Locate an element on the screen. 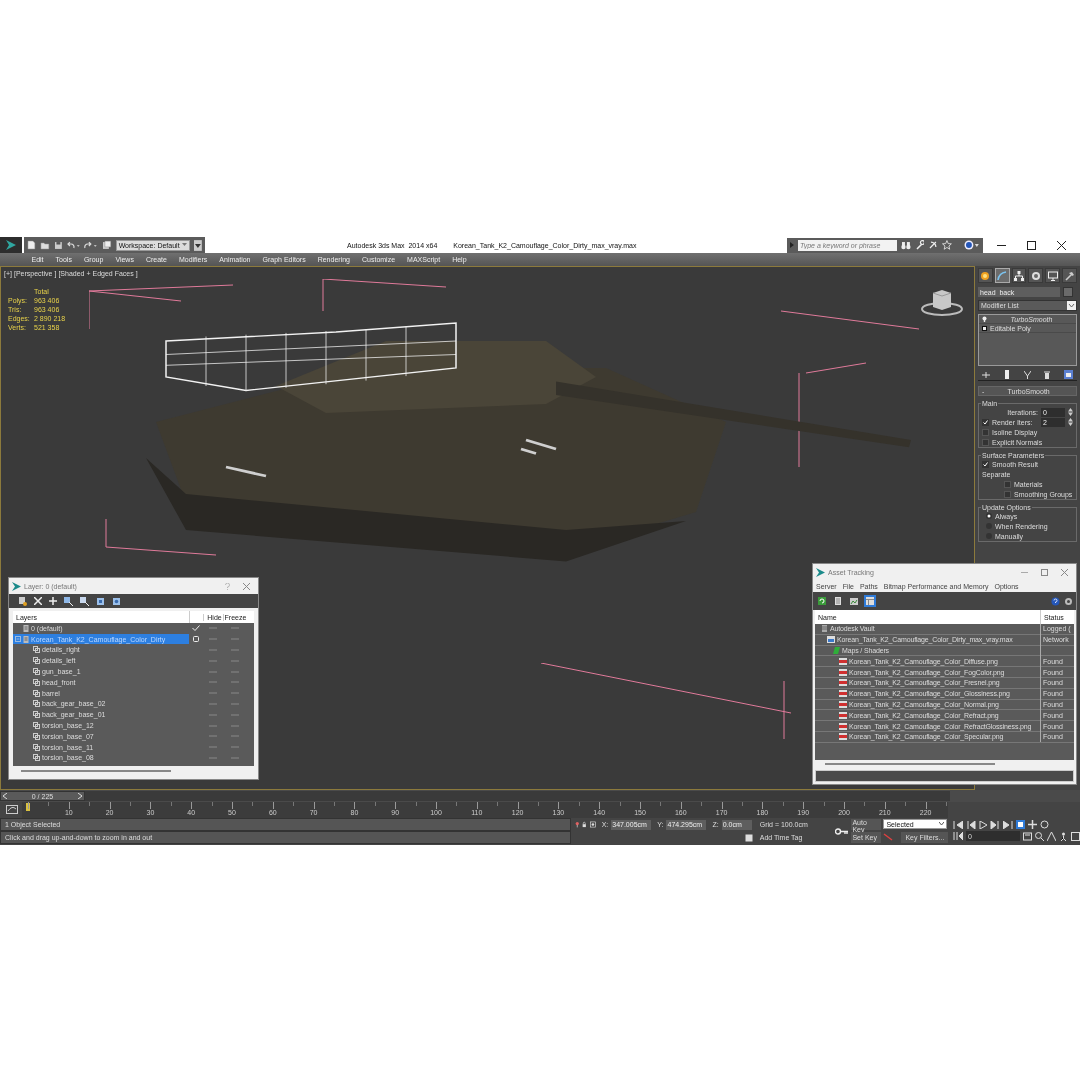 This screenshot has width=1080, height=1080. pin-icon is located at coordinates (577, 824).